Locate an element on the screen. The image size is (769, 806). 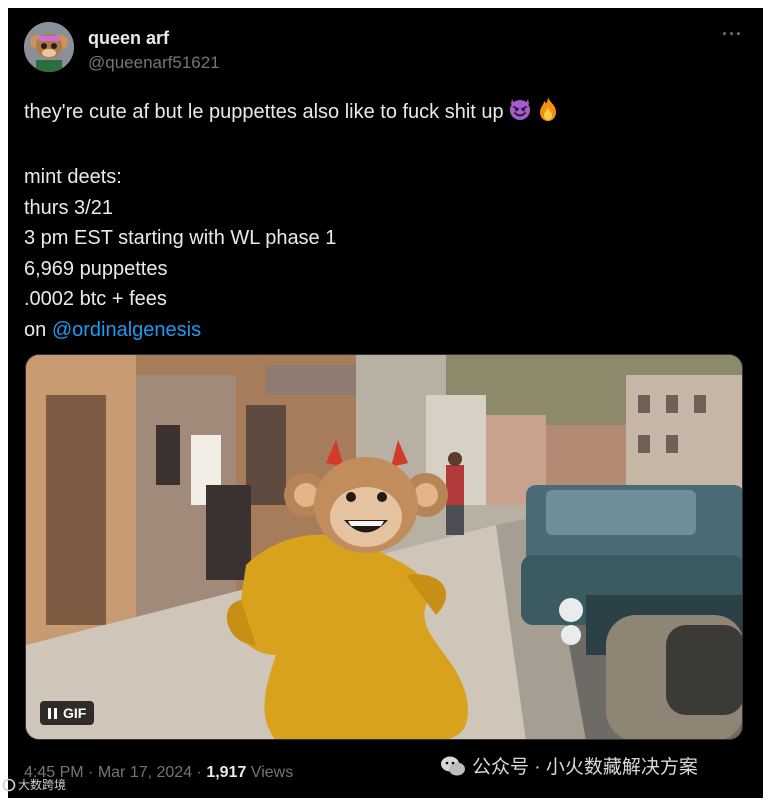
wechat-icon is located at coordinates (453, 765).